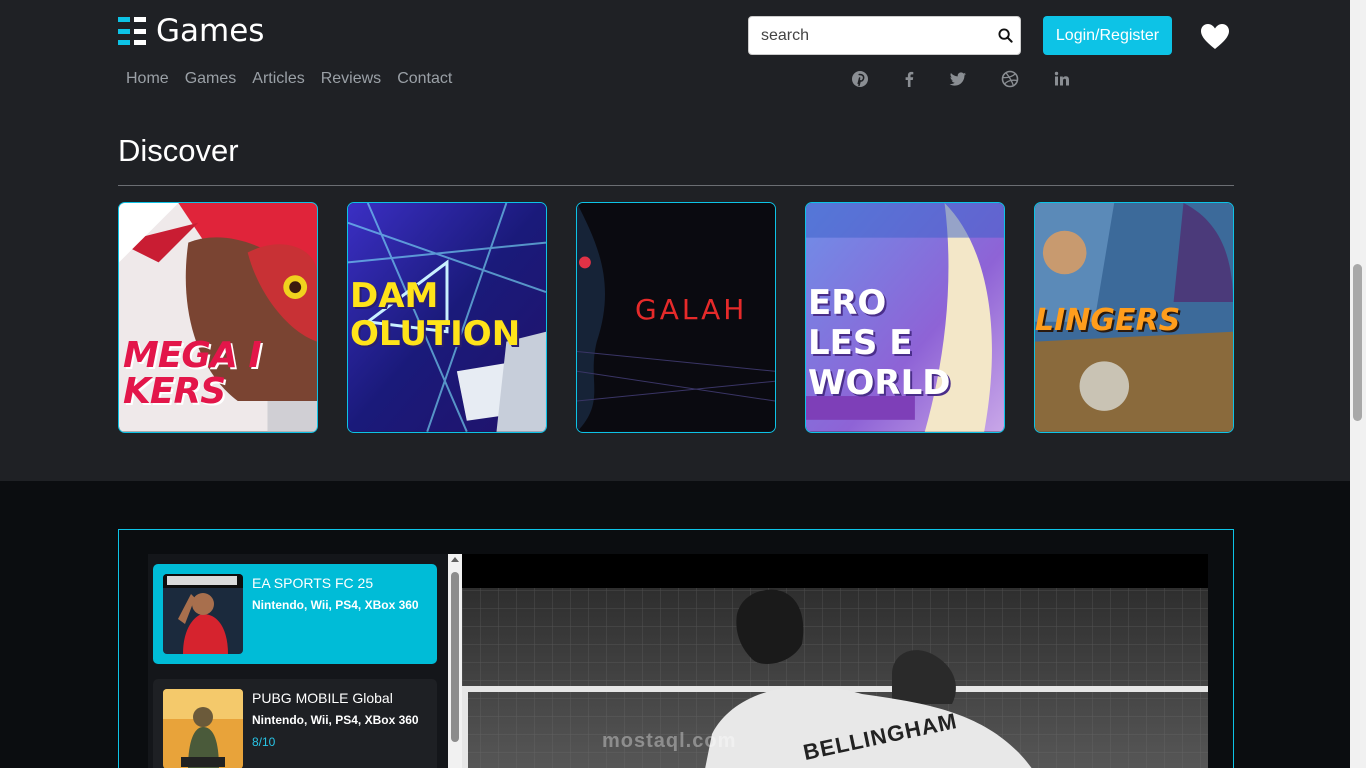 The image size is (1366, 768). Describe the element at coordinates (909, 79) in the screenshot. I see `facebook-icon` at that location.